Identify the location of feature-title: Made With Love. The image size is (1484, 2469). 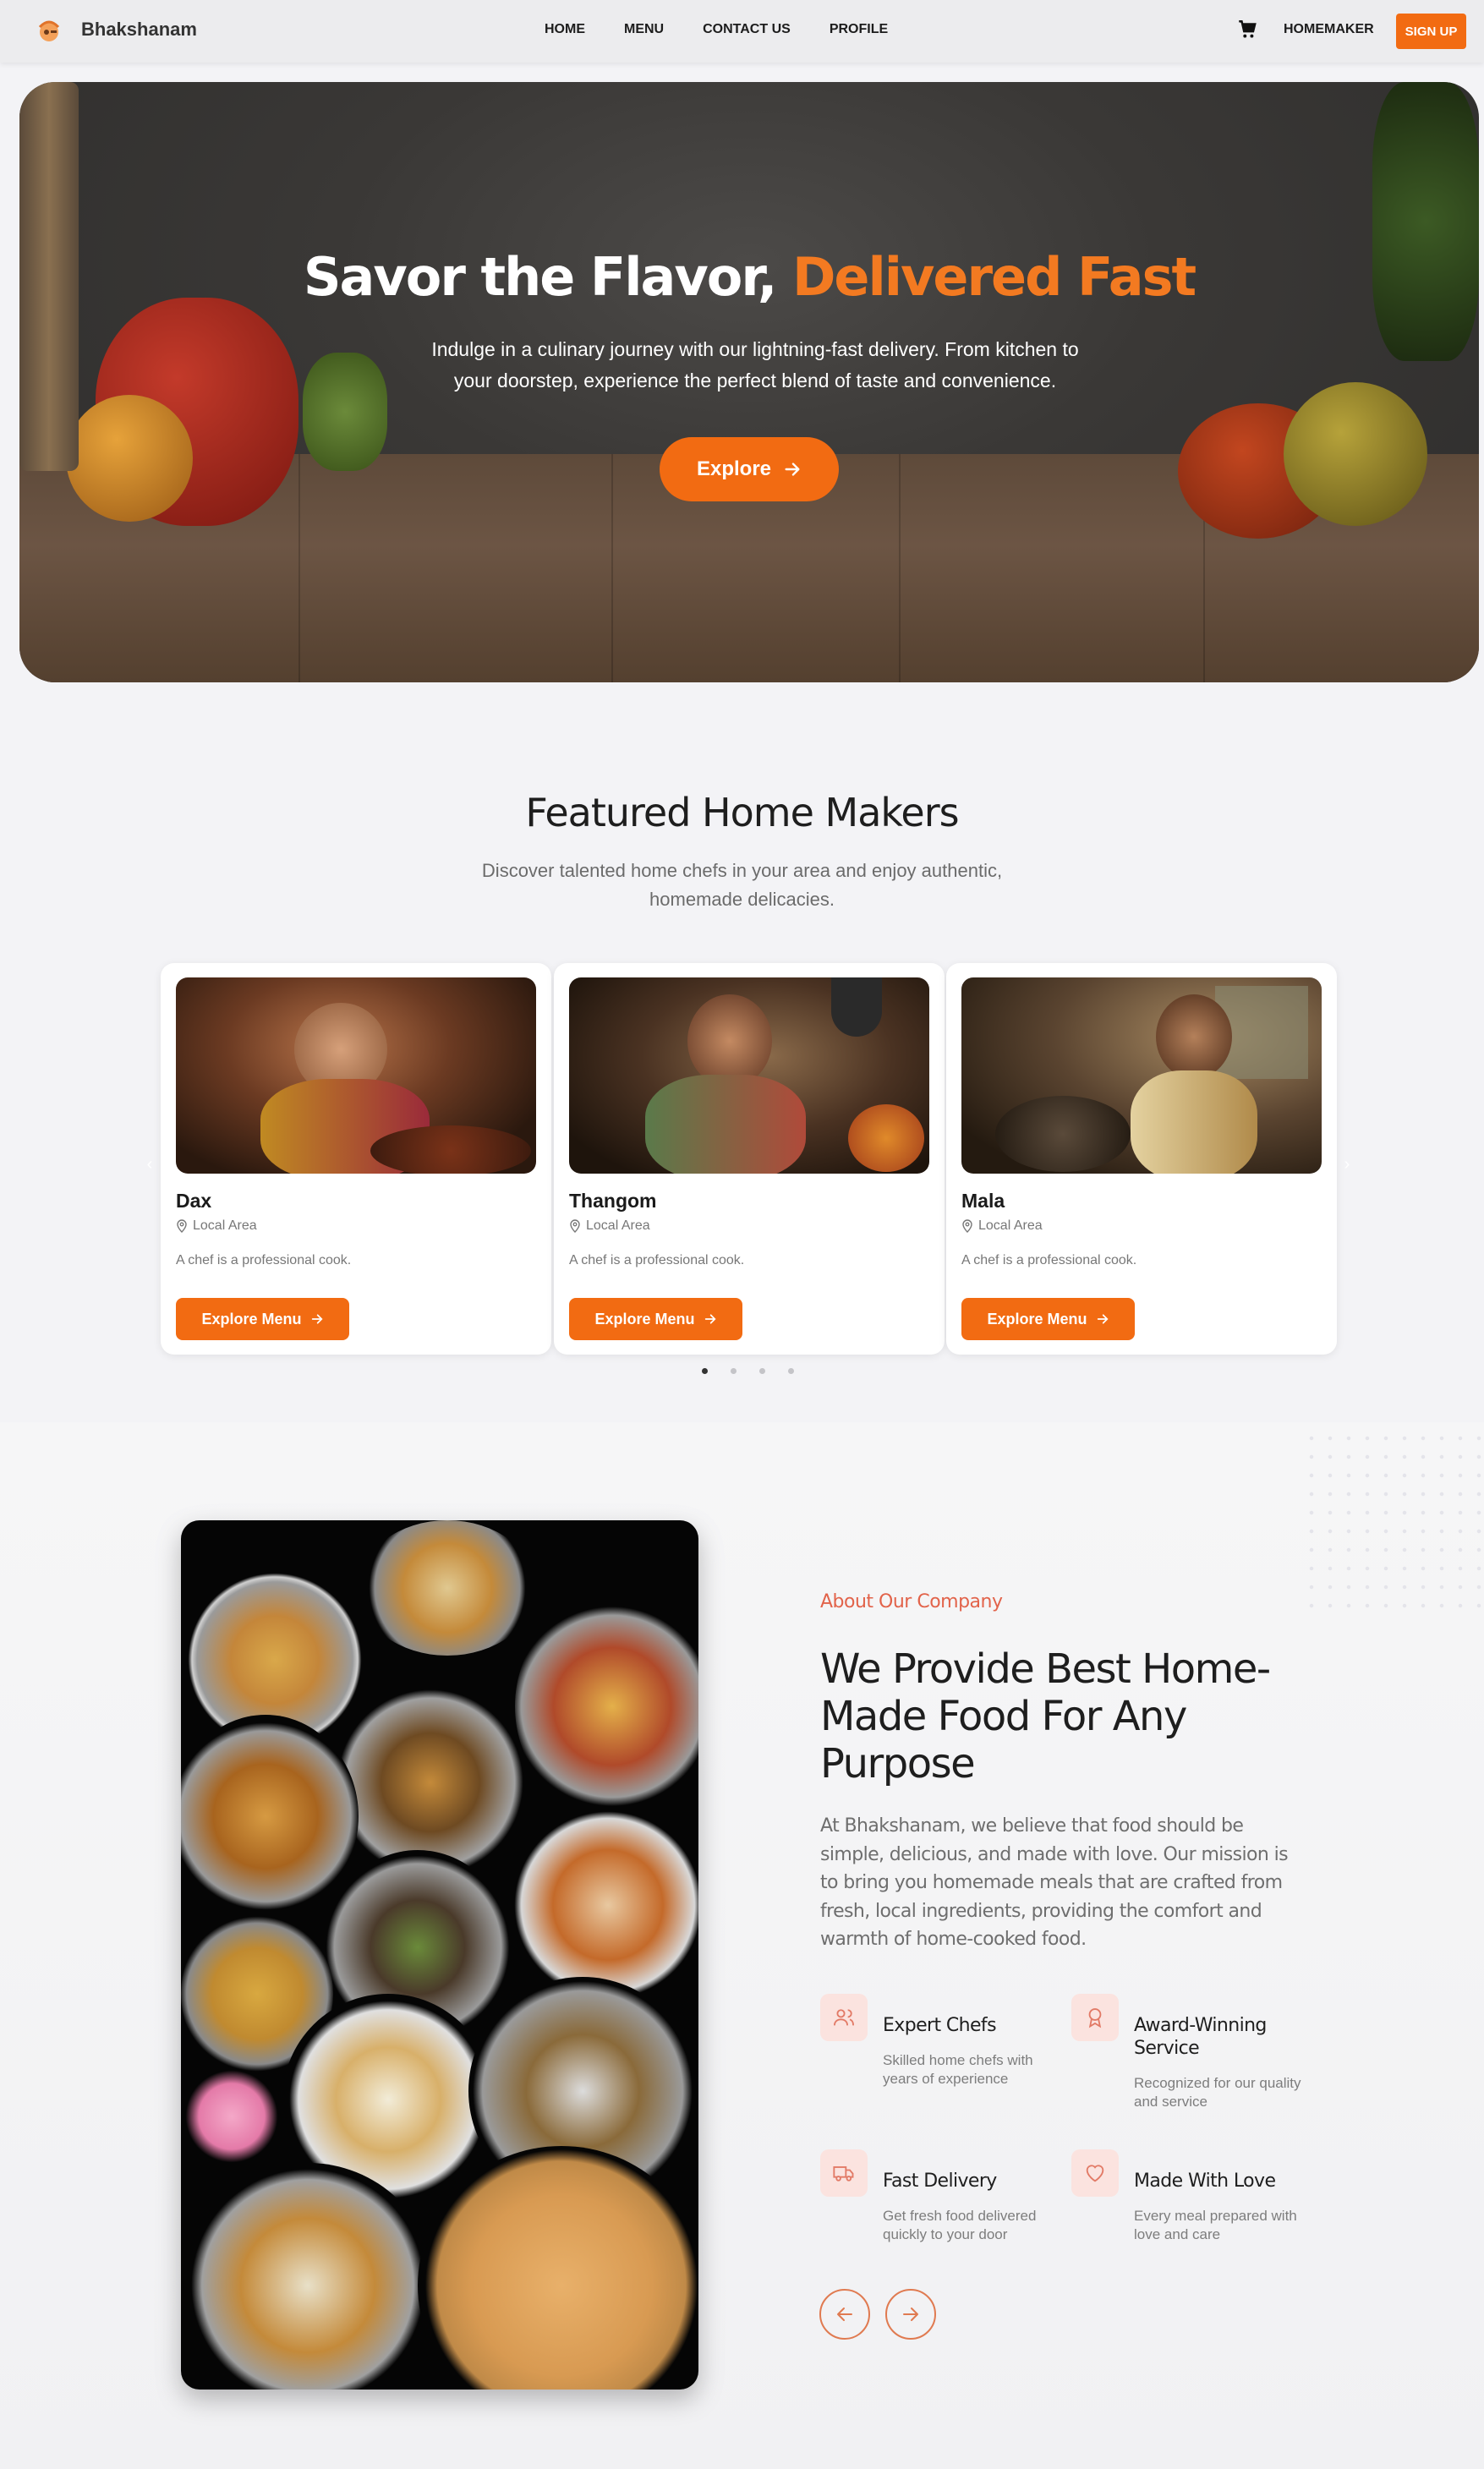
(1205, 2181).